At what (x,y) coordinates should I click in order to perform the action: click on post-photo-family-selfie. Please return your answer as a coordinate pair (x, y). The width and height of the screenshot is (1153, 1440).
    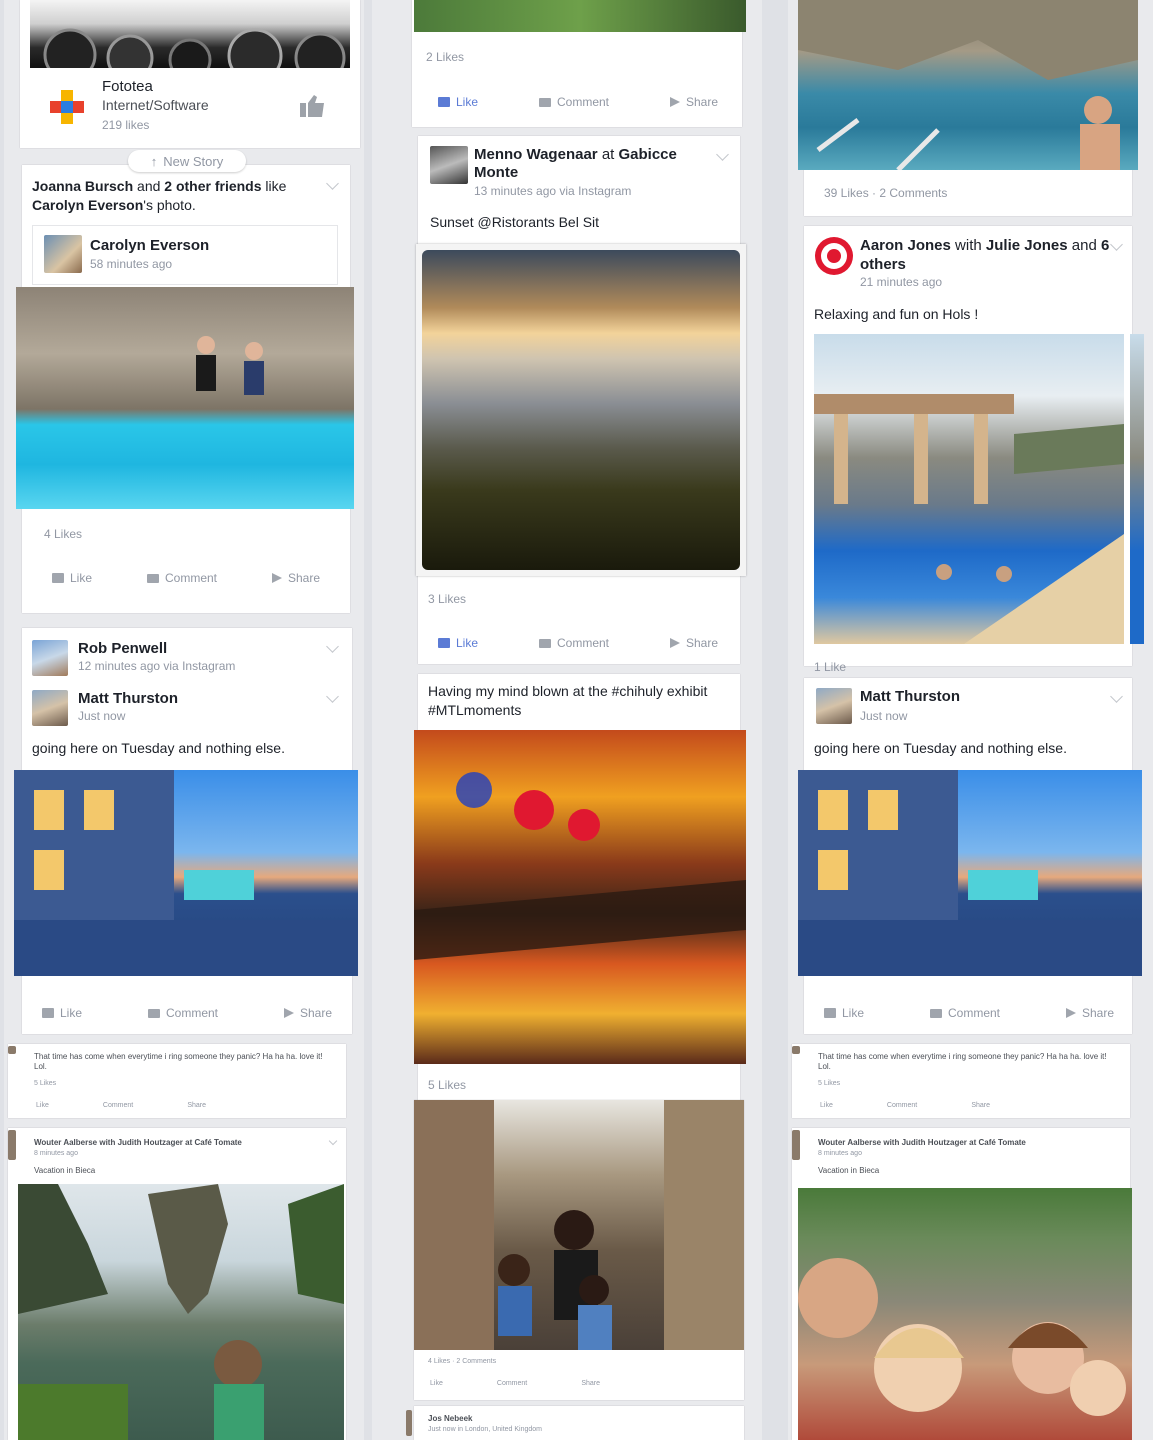
    Looking at the image, I should click on (965, 1314).